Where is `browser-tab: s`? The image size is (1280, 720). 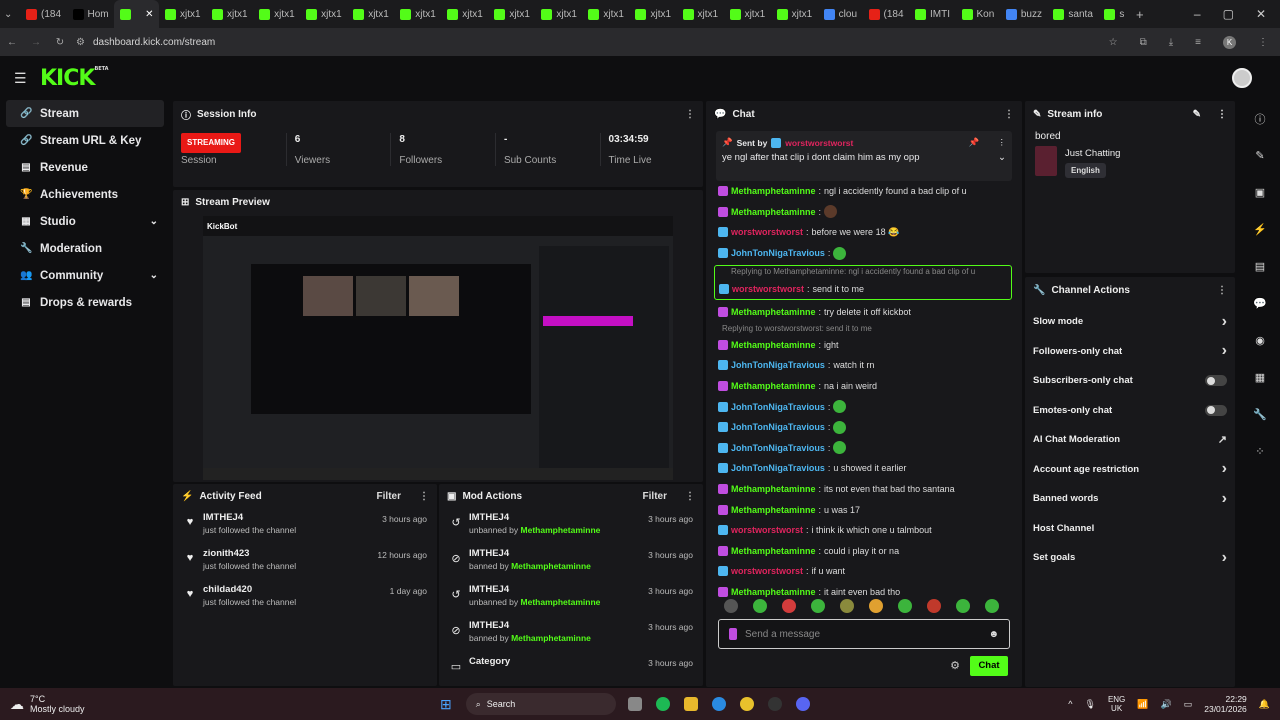 browser-tab: s is located at coordinates (1114, 14).